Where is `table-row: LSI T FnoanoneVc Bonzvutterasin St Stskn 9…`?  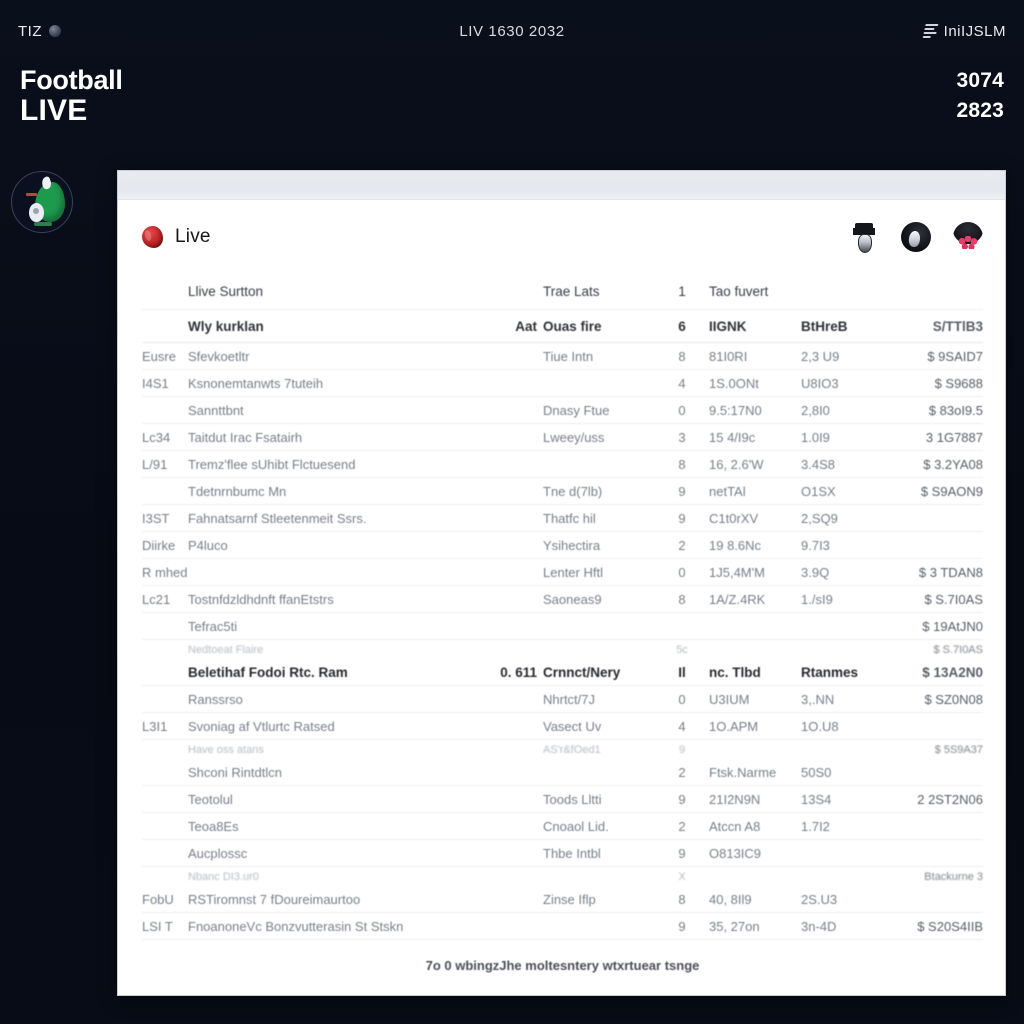
table-row: LSI T FnoanoneVc Bonzvutterasin St Stskn 9… is located at coordinates (562, 926).